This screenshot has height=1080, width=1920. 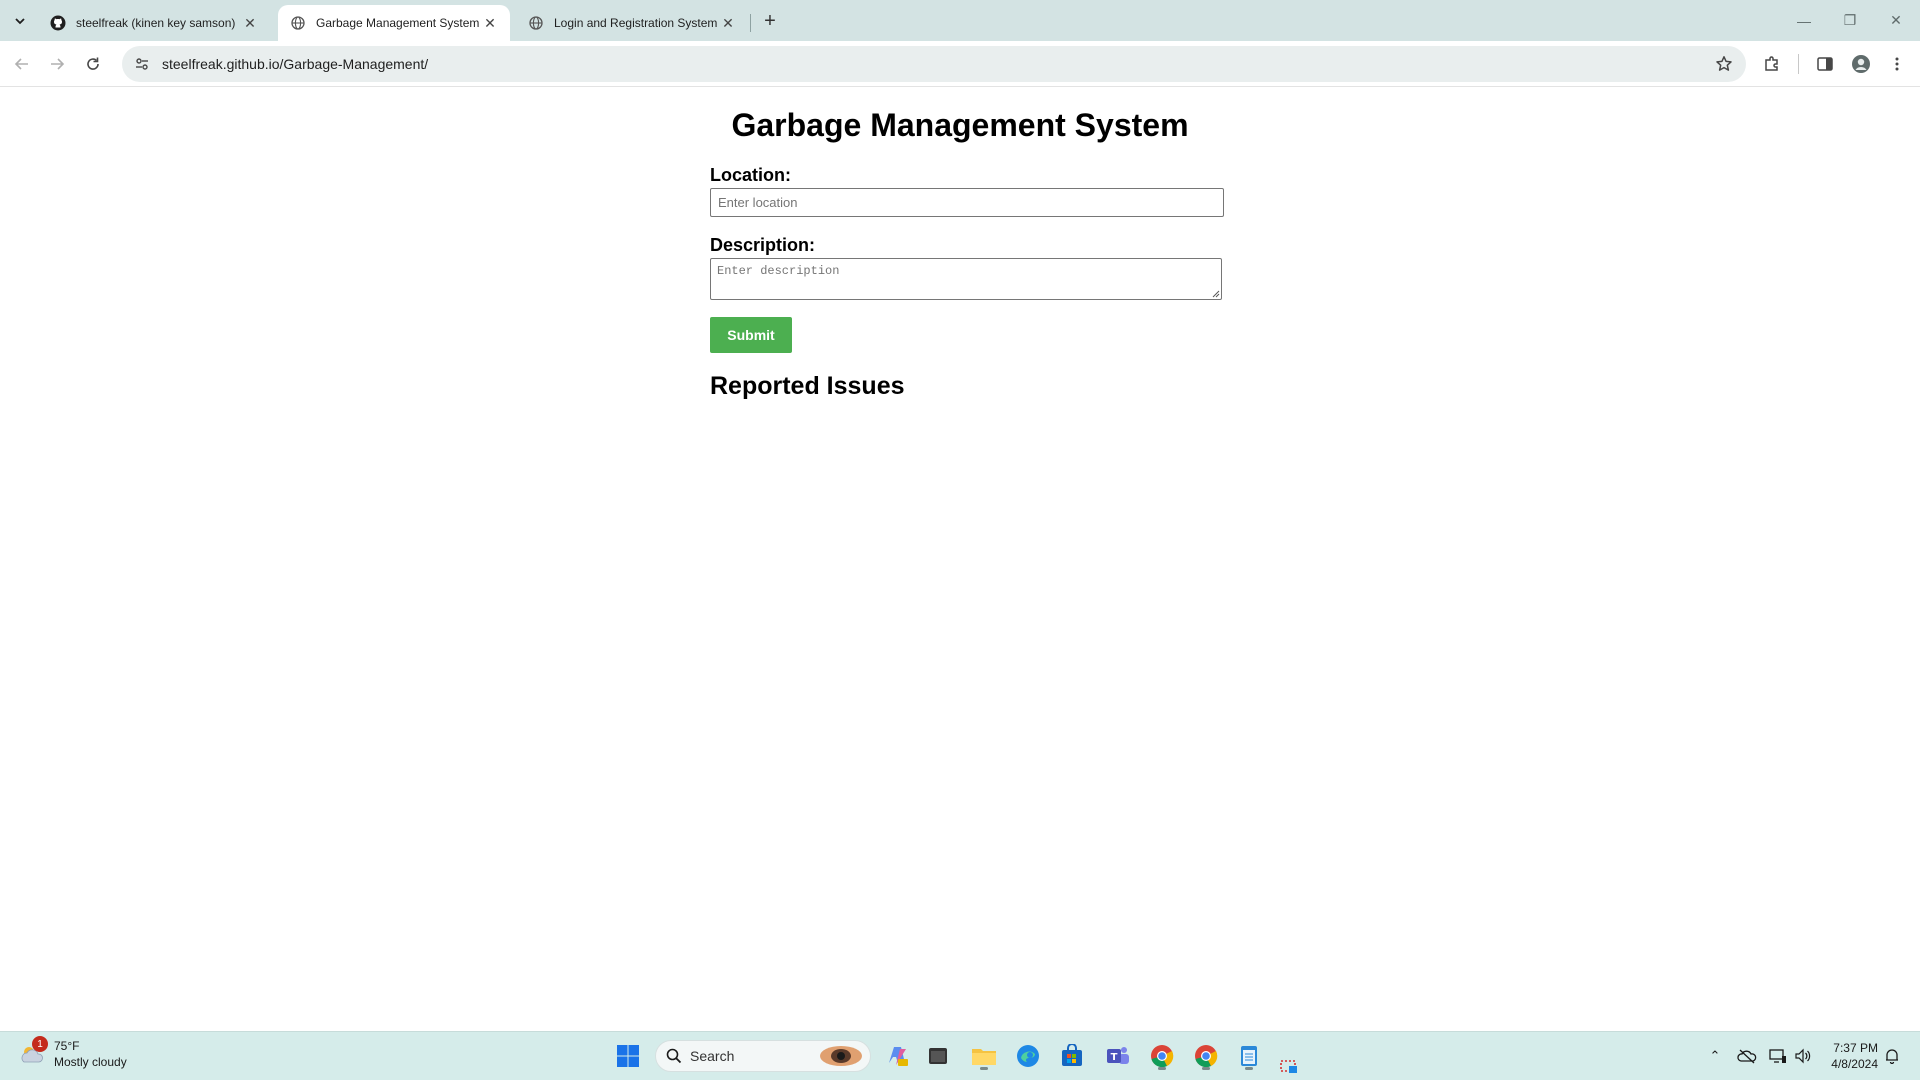 I want to click on svg-text: T, so click(x=1114, y=1057).